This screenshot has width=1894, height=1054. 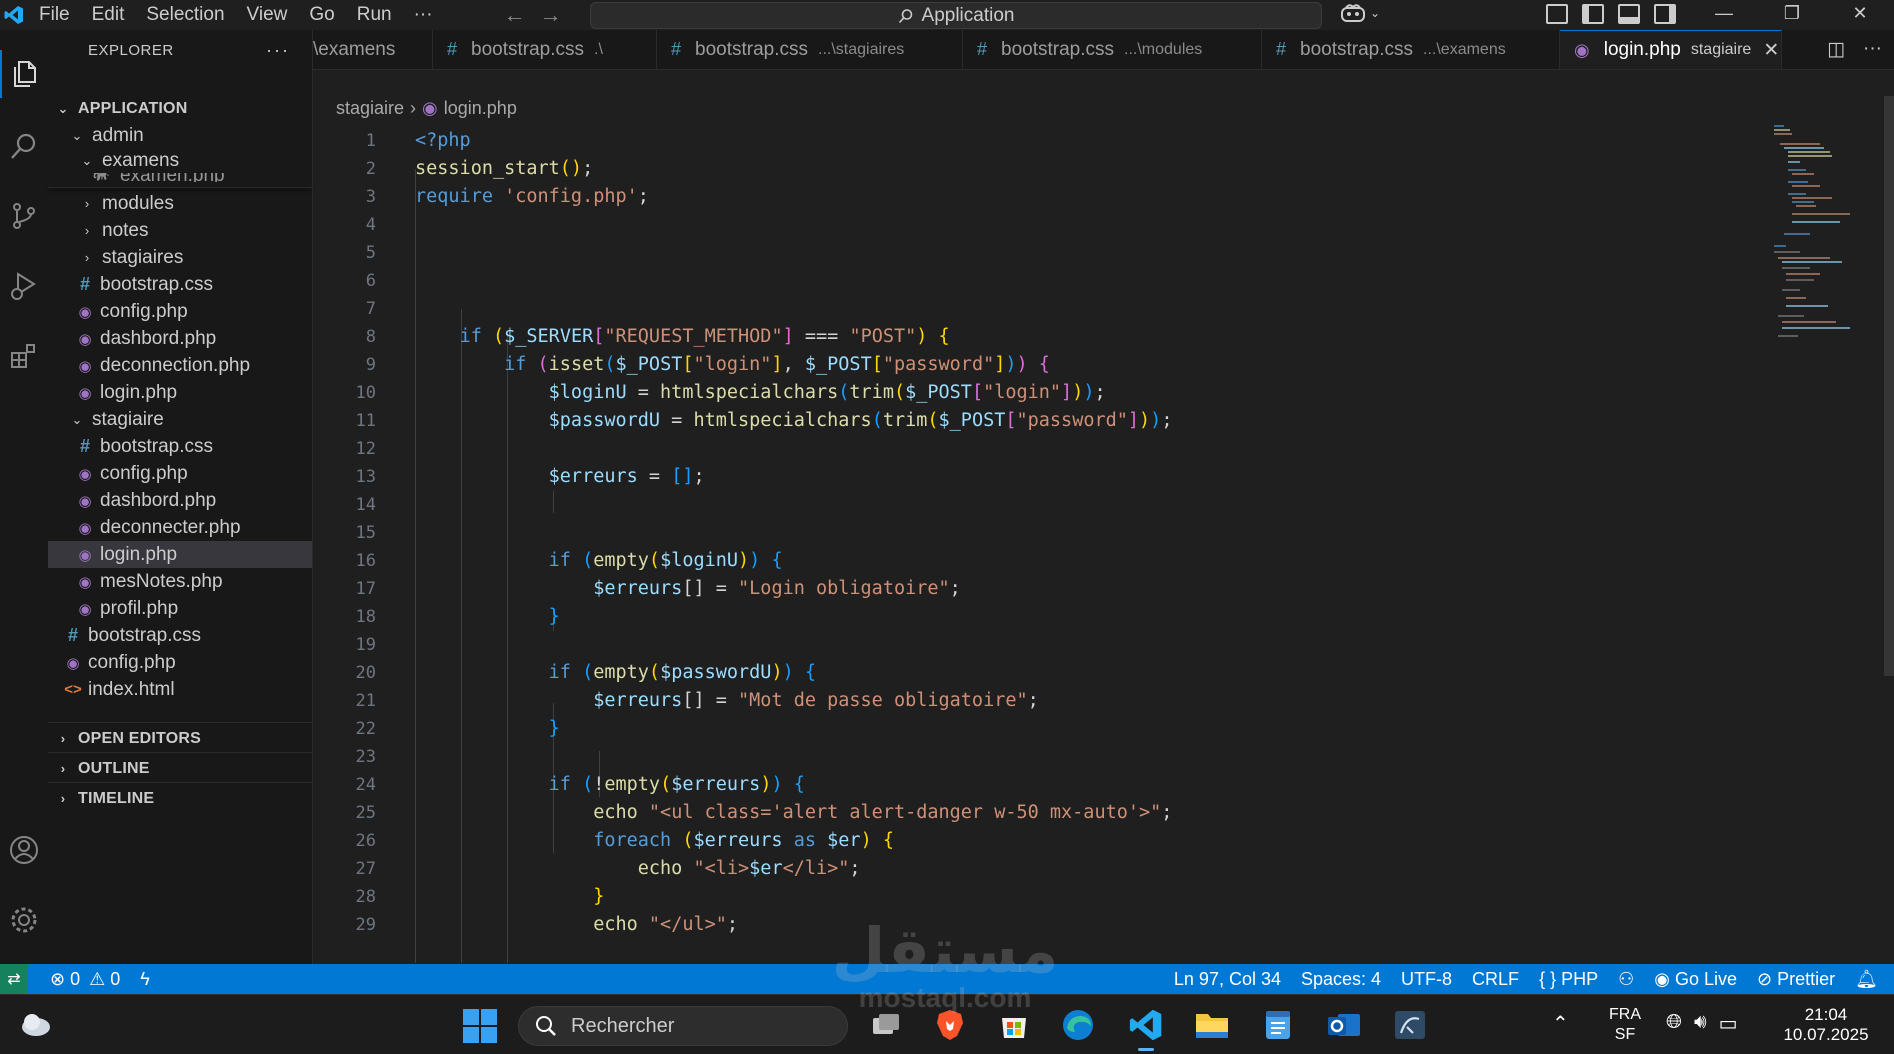 What do you see at coordinates (1344, 1025) in the screenshot?
I see `outlook-icon` at bounding box center [1344, 1025].